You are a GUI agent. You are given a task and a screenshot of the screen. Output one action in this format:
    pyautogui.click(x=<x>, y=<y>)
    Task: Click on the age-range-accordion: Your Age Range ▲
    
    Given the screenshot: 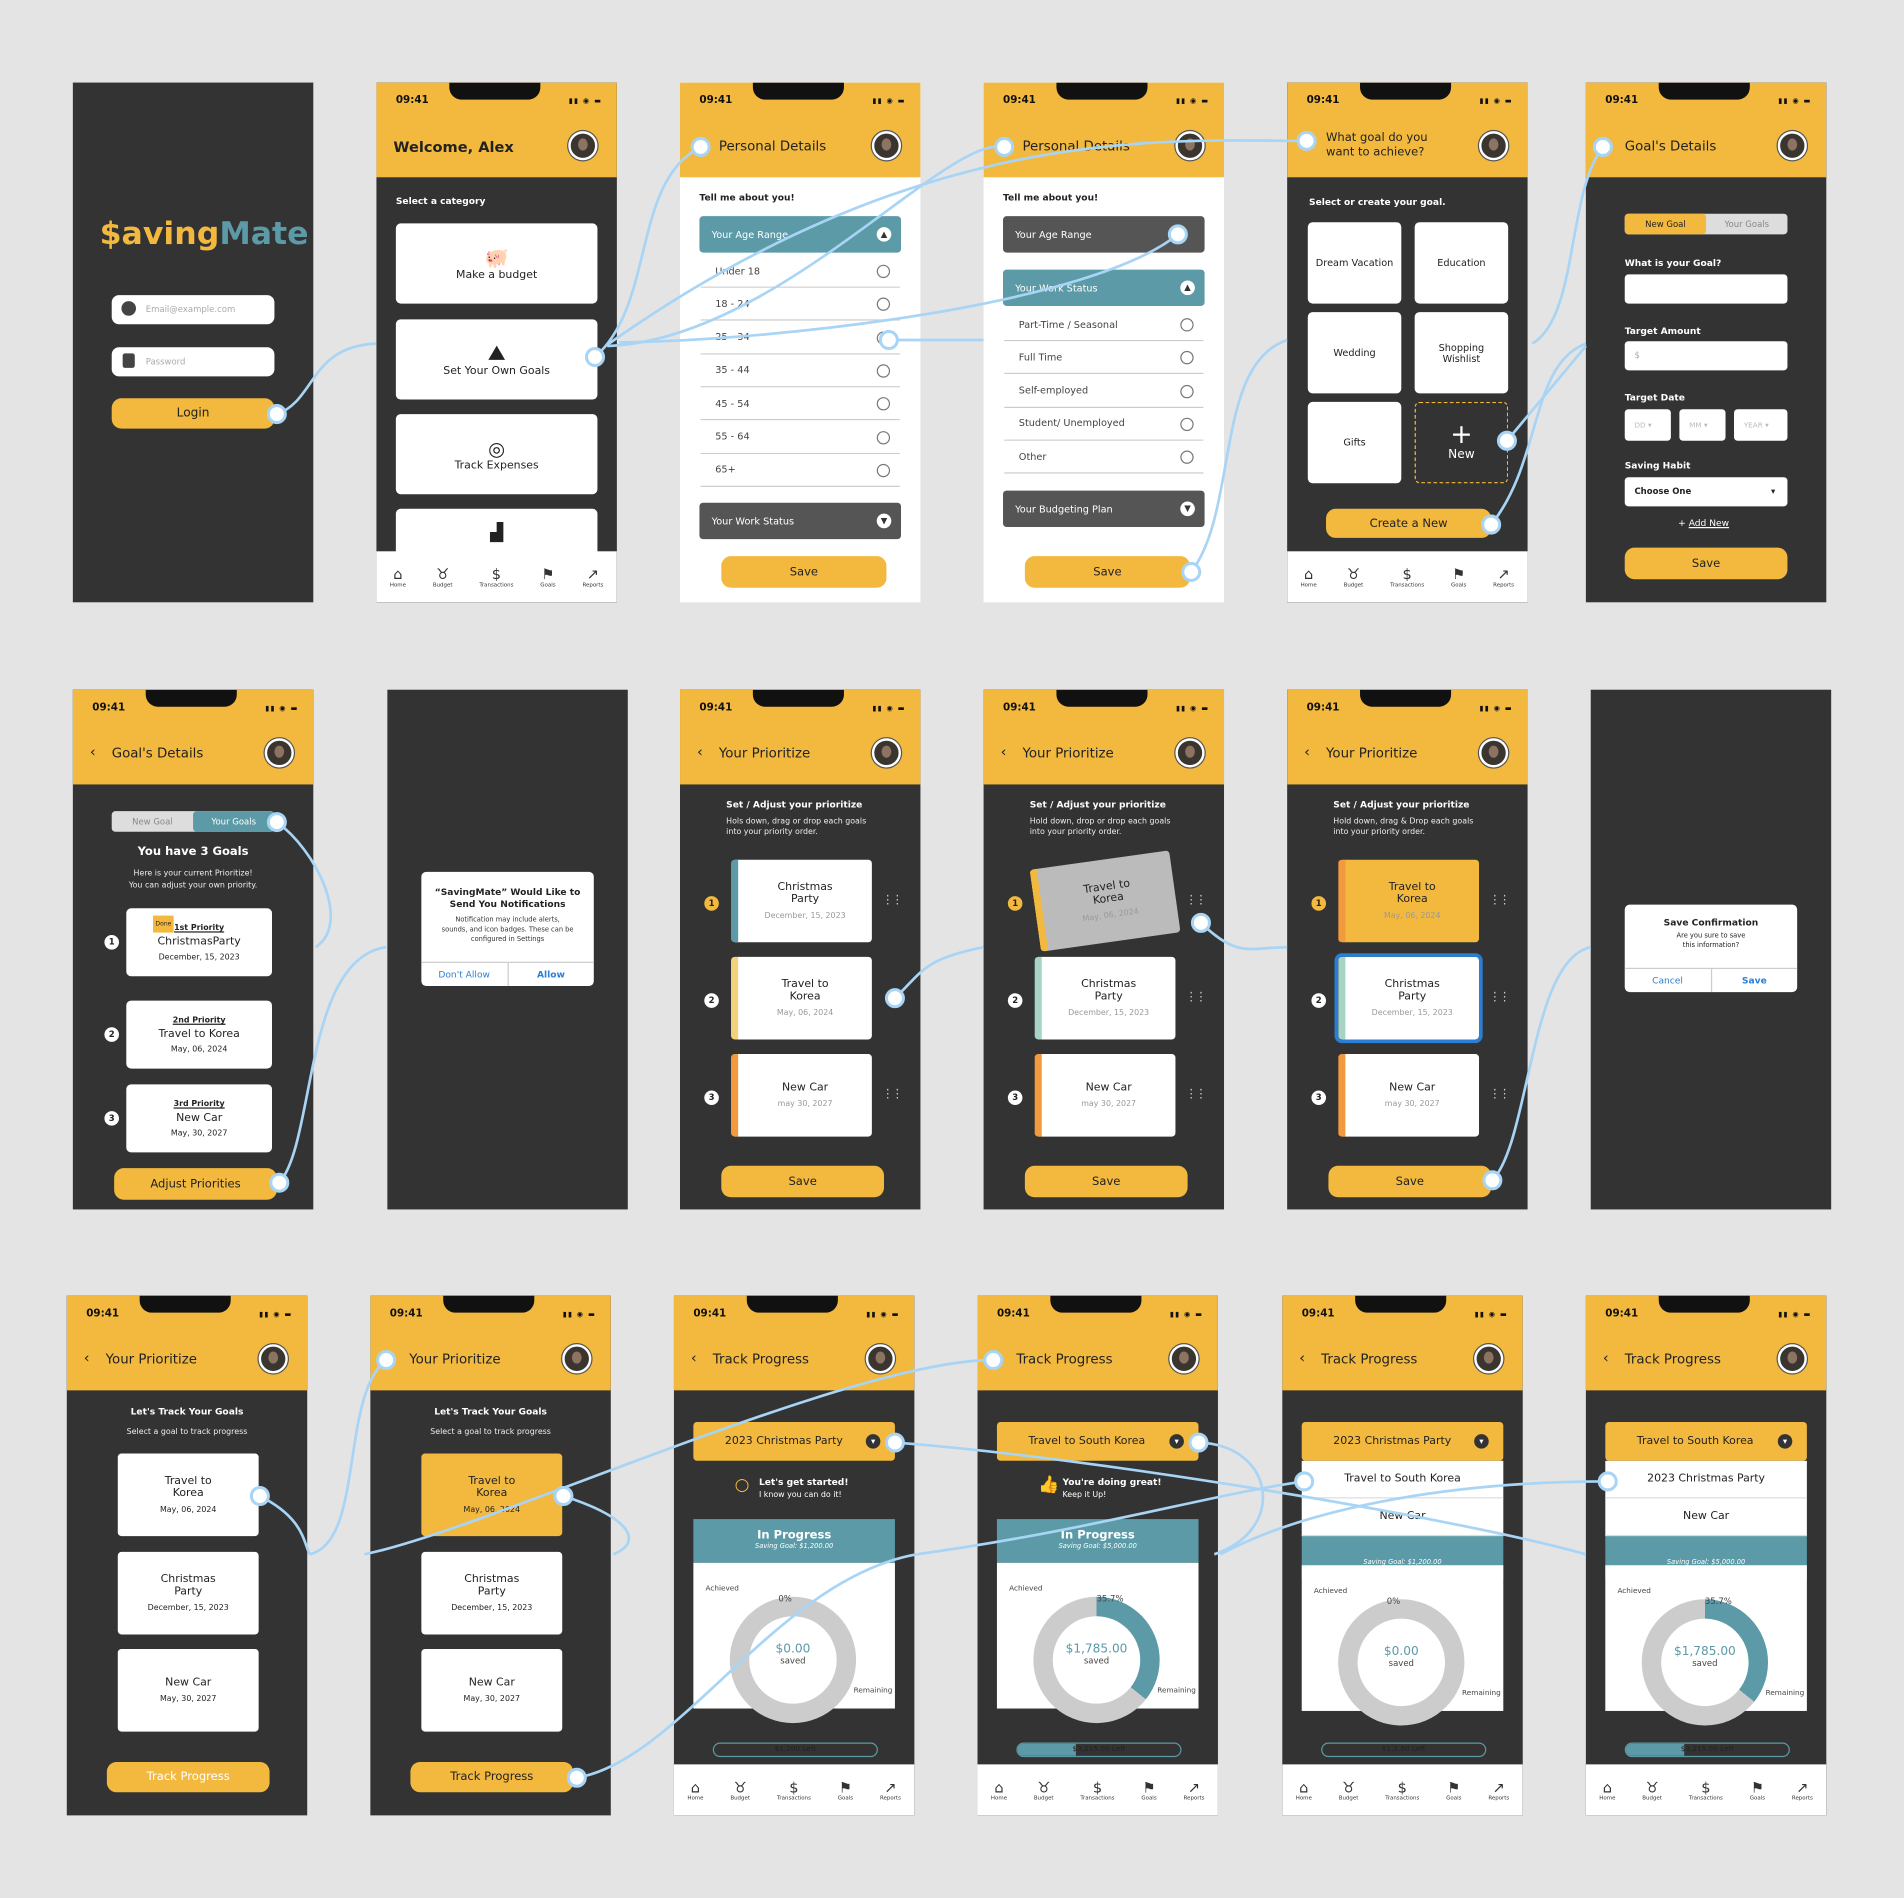 What is the action you would take?
    pyautogui.click(x=800, y=234)
    